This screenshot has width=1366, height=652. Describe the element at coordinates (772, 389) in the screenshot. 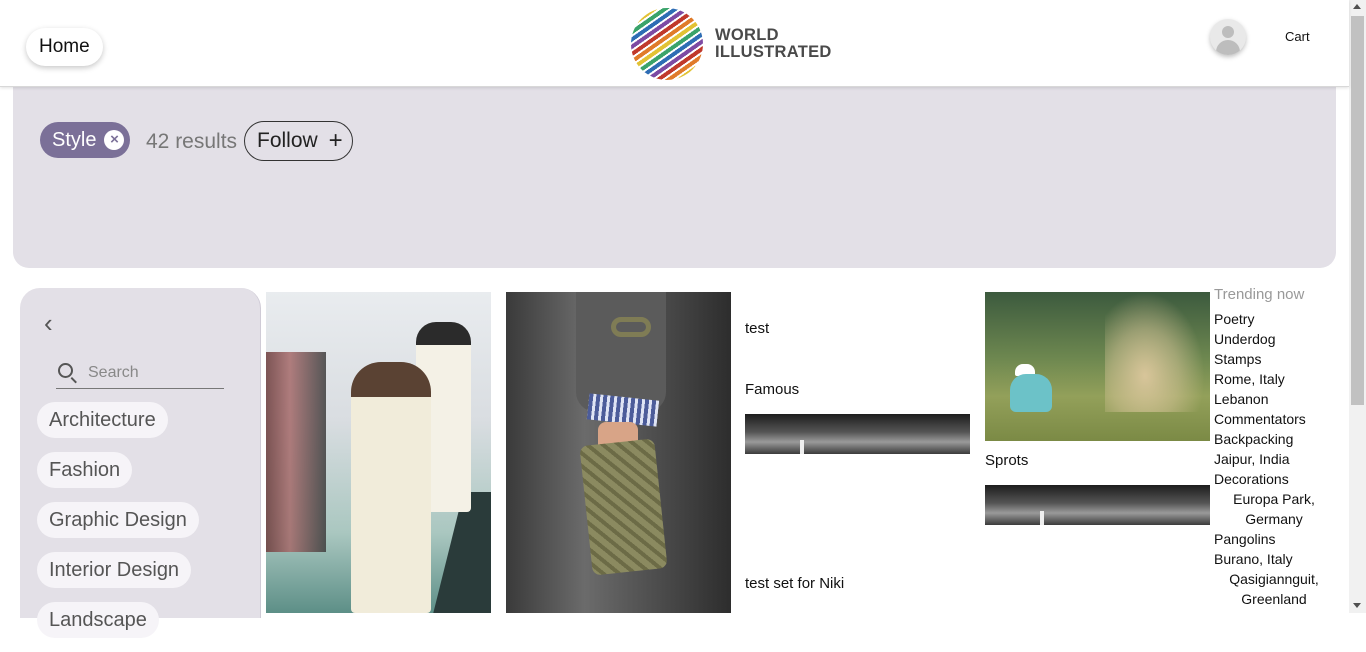

I see `card-title: Famous` at that location.